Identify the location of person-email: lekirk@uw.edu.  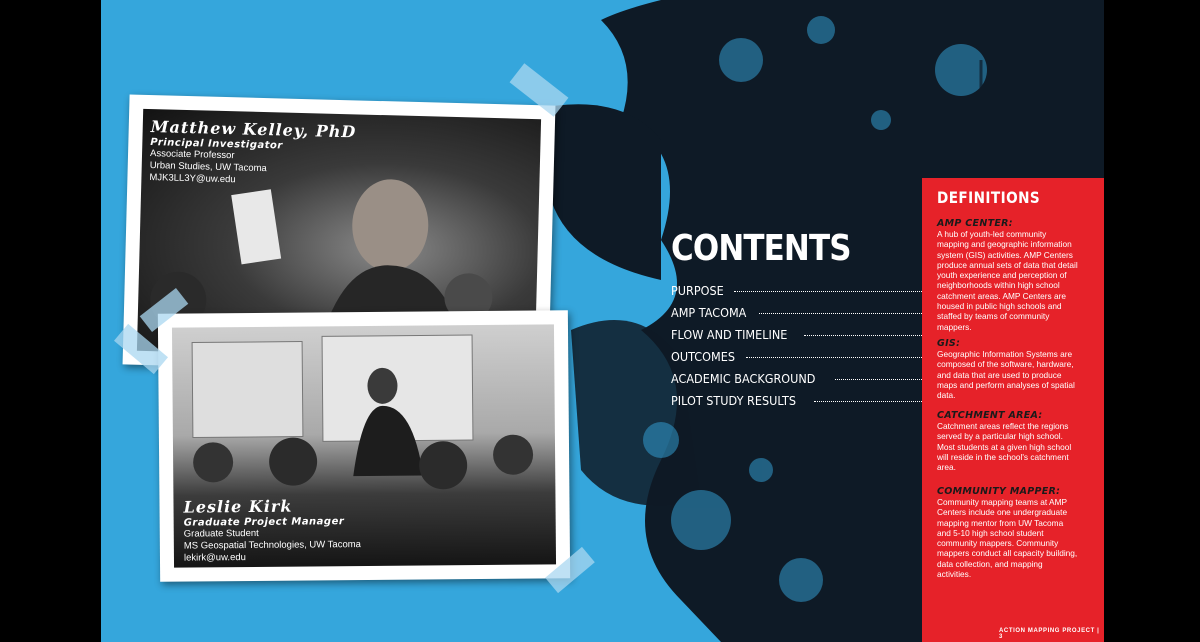
(214, 558).